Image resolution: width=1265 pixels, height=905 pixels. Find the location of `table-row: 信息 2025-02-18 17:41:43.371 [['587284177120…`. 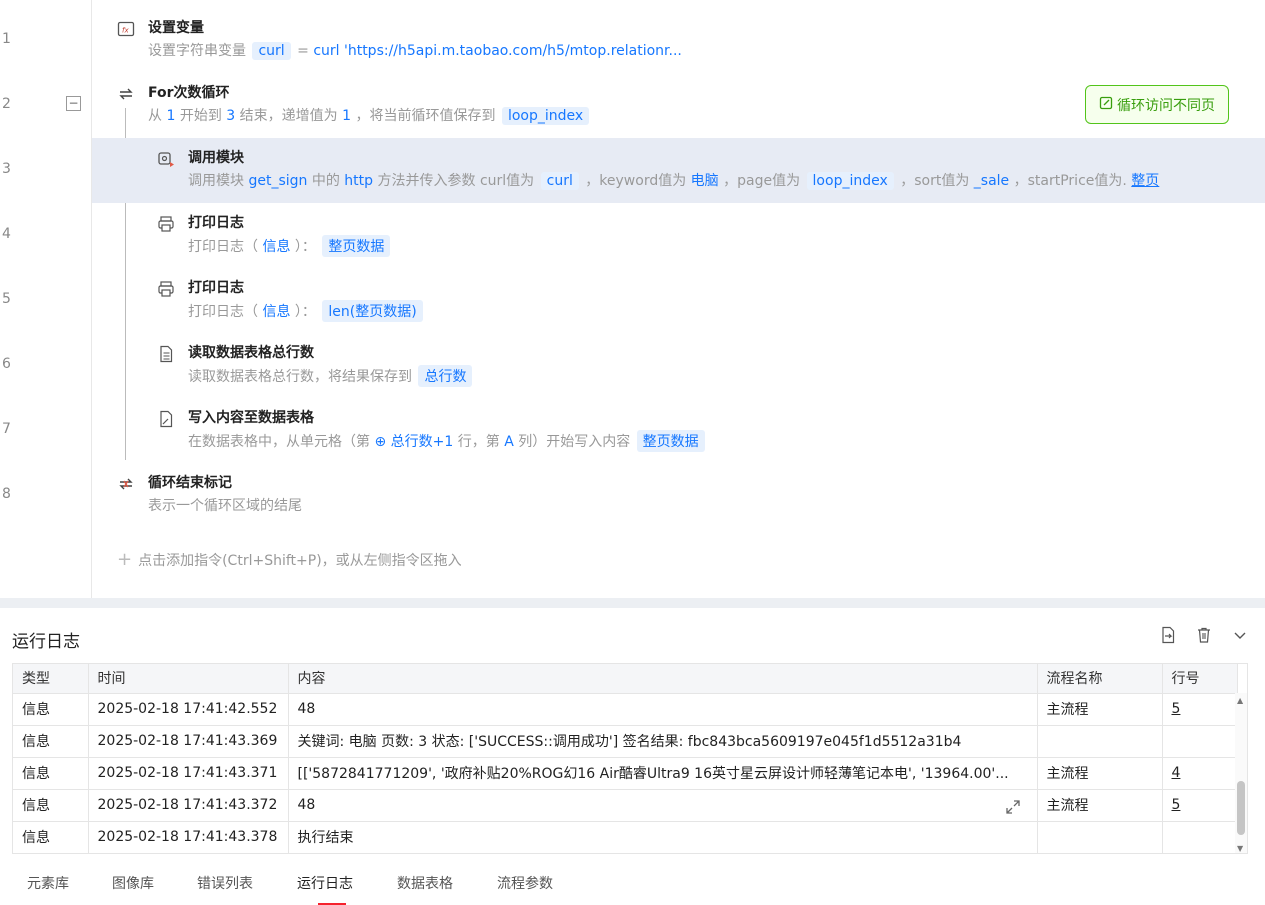

table-row: 信息 2025-02-18 17:41:43.371 [['587284177120… is located at coordinates (625, 773).